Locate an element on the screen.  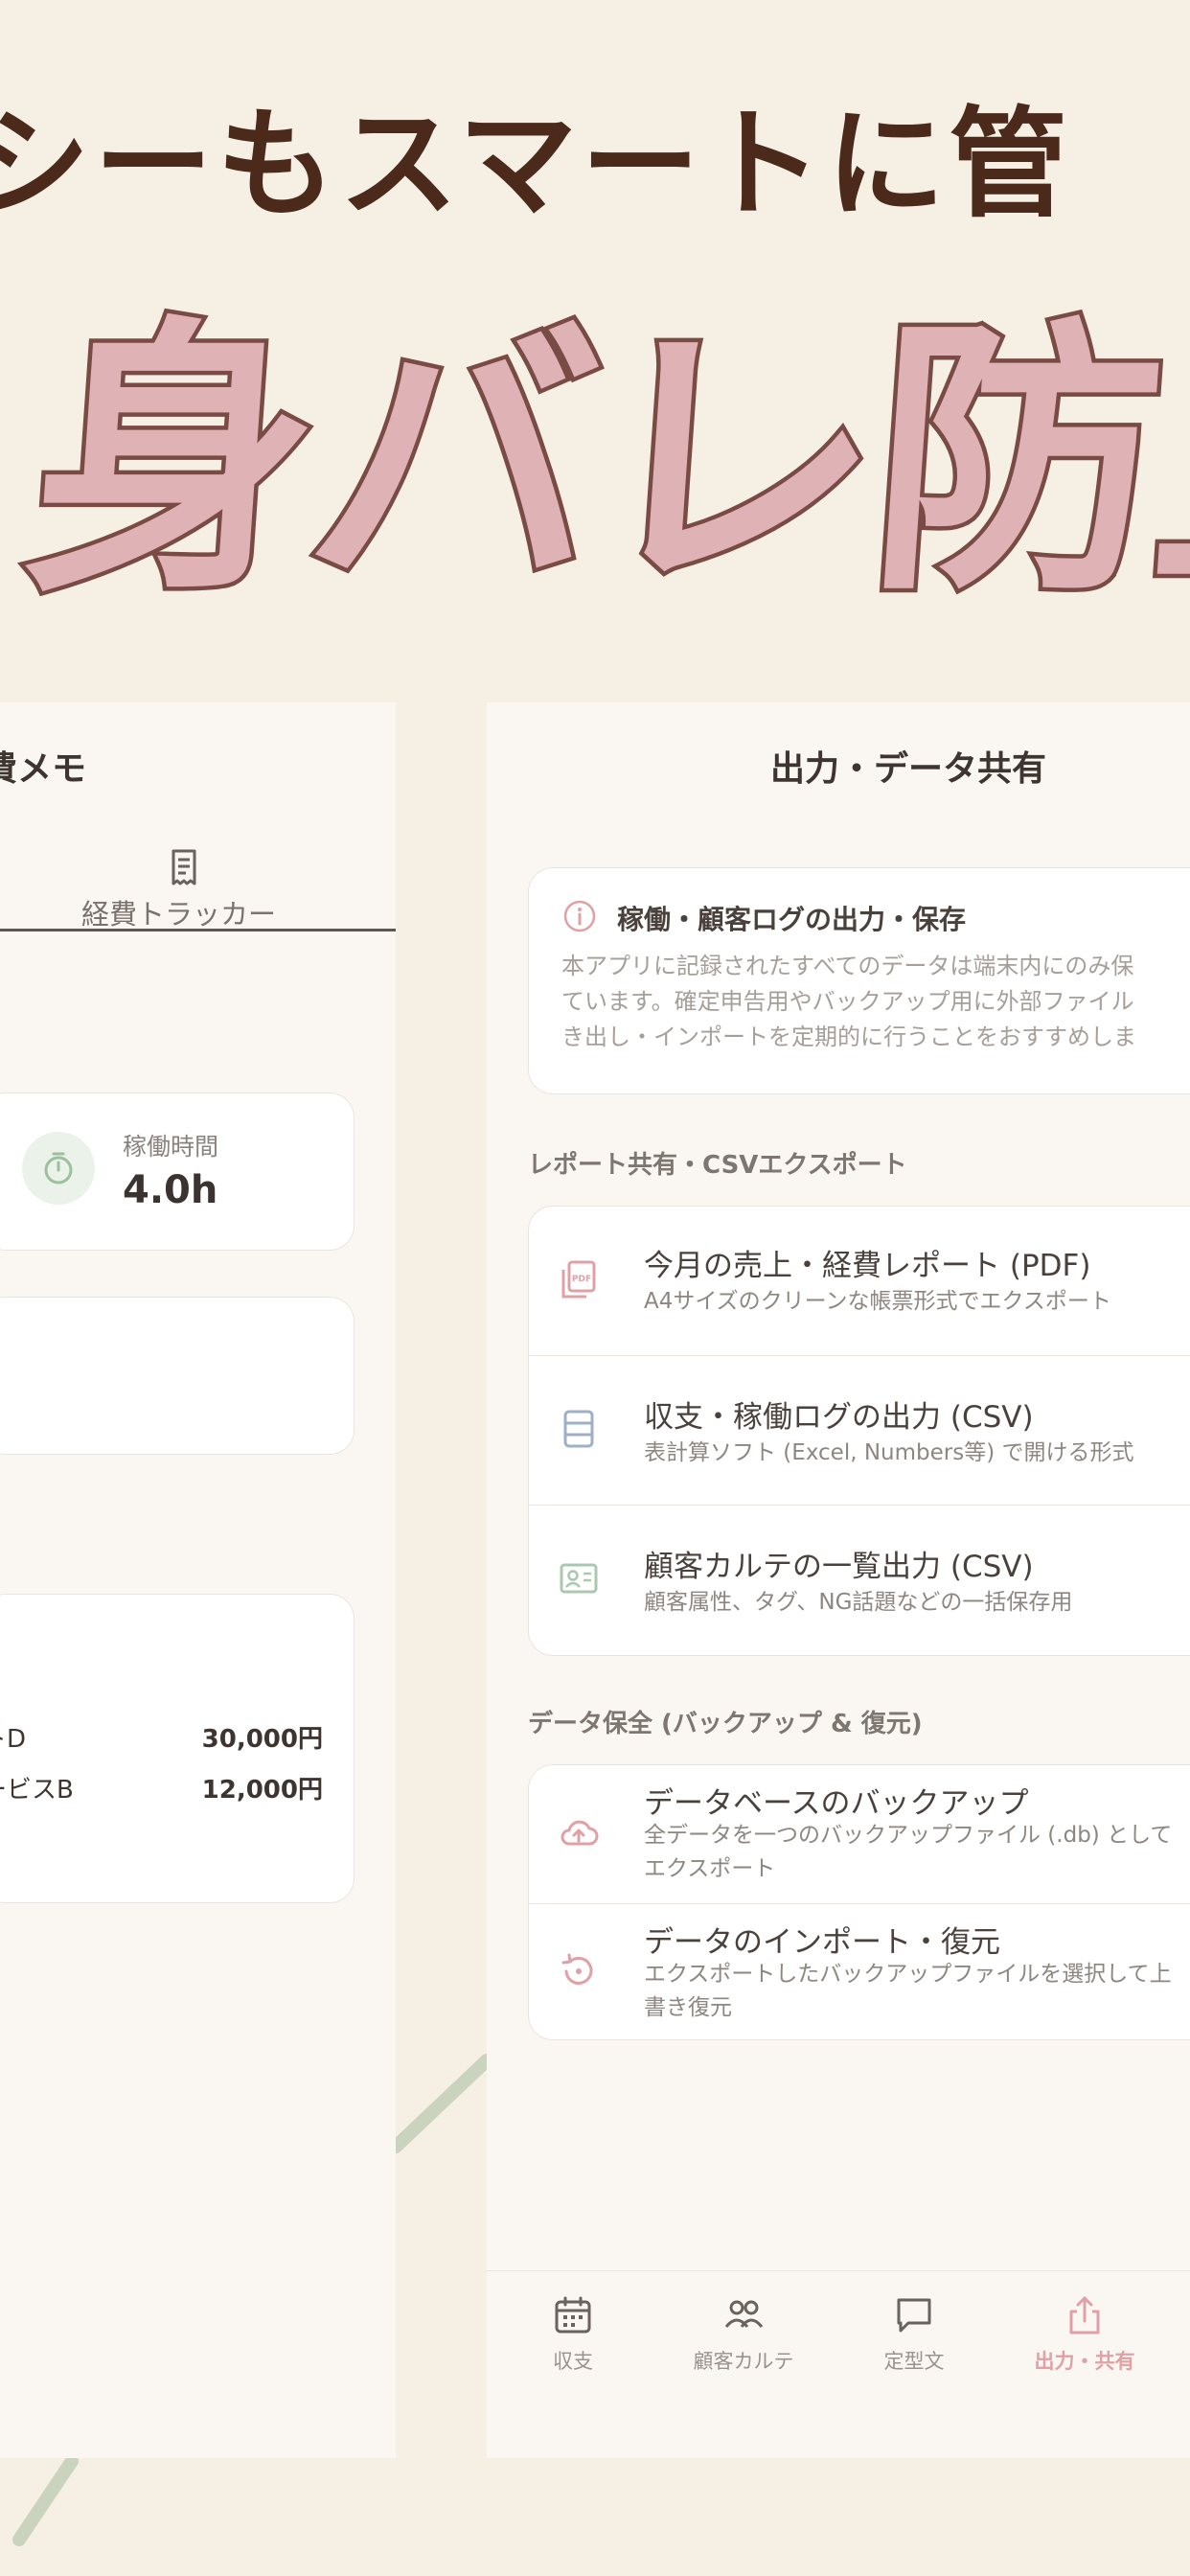
info-body-line: 本アプリに記録されたすべてのデータは端末内にのみ保 is located at coordinates (848, 966).